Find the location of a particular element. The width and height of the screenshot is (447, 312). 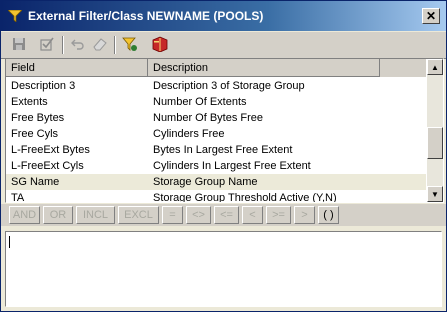

description-cell: Description 3 of Storage Group is located at coordinates (229, 86).